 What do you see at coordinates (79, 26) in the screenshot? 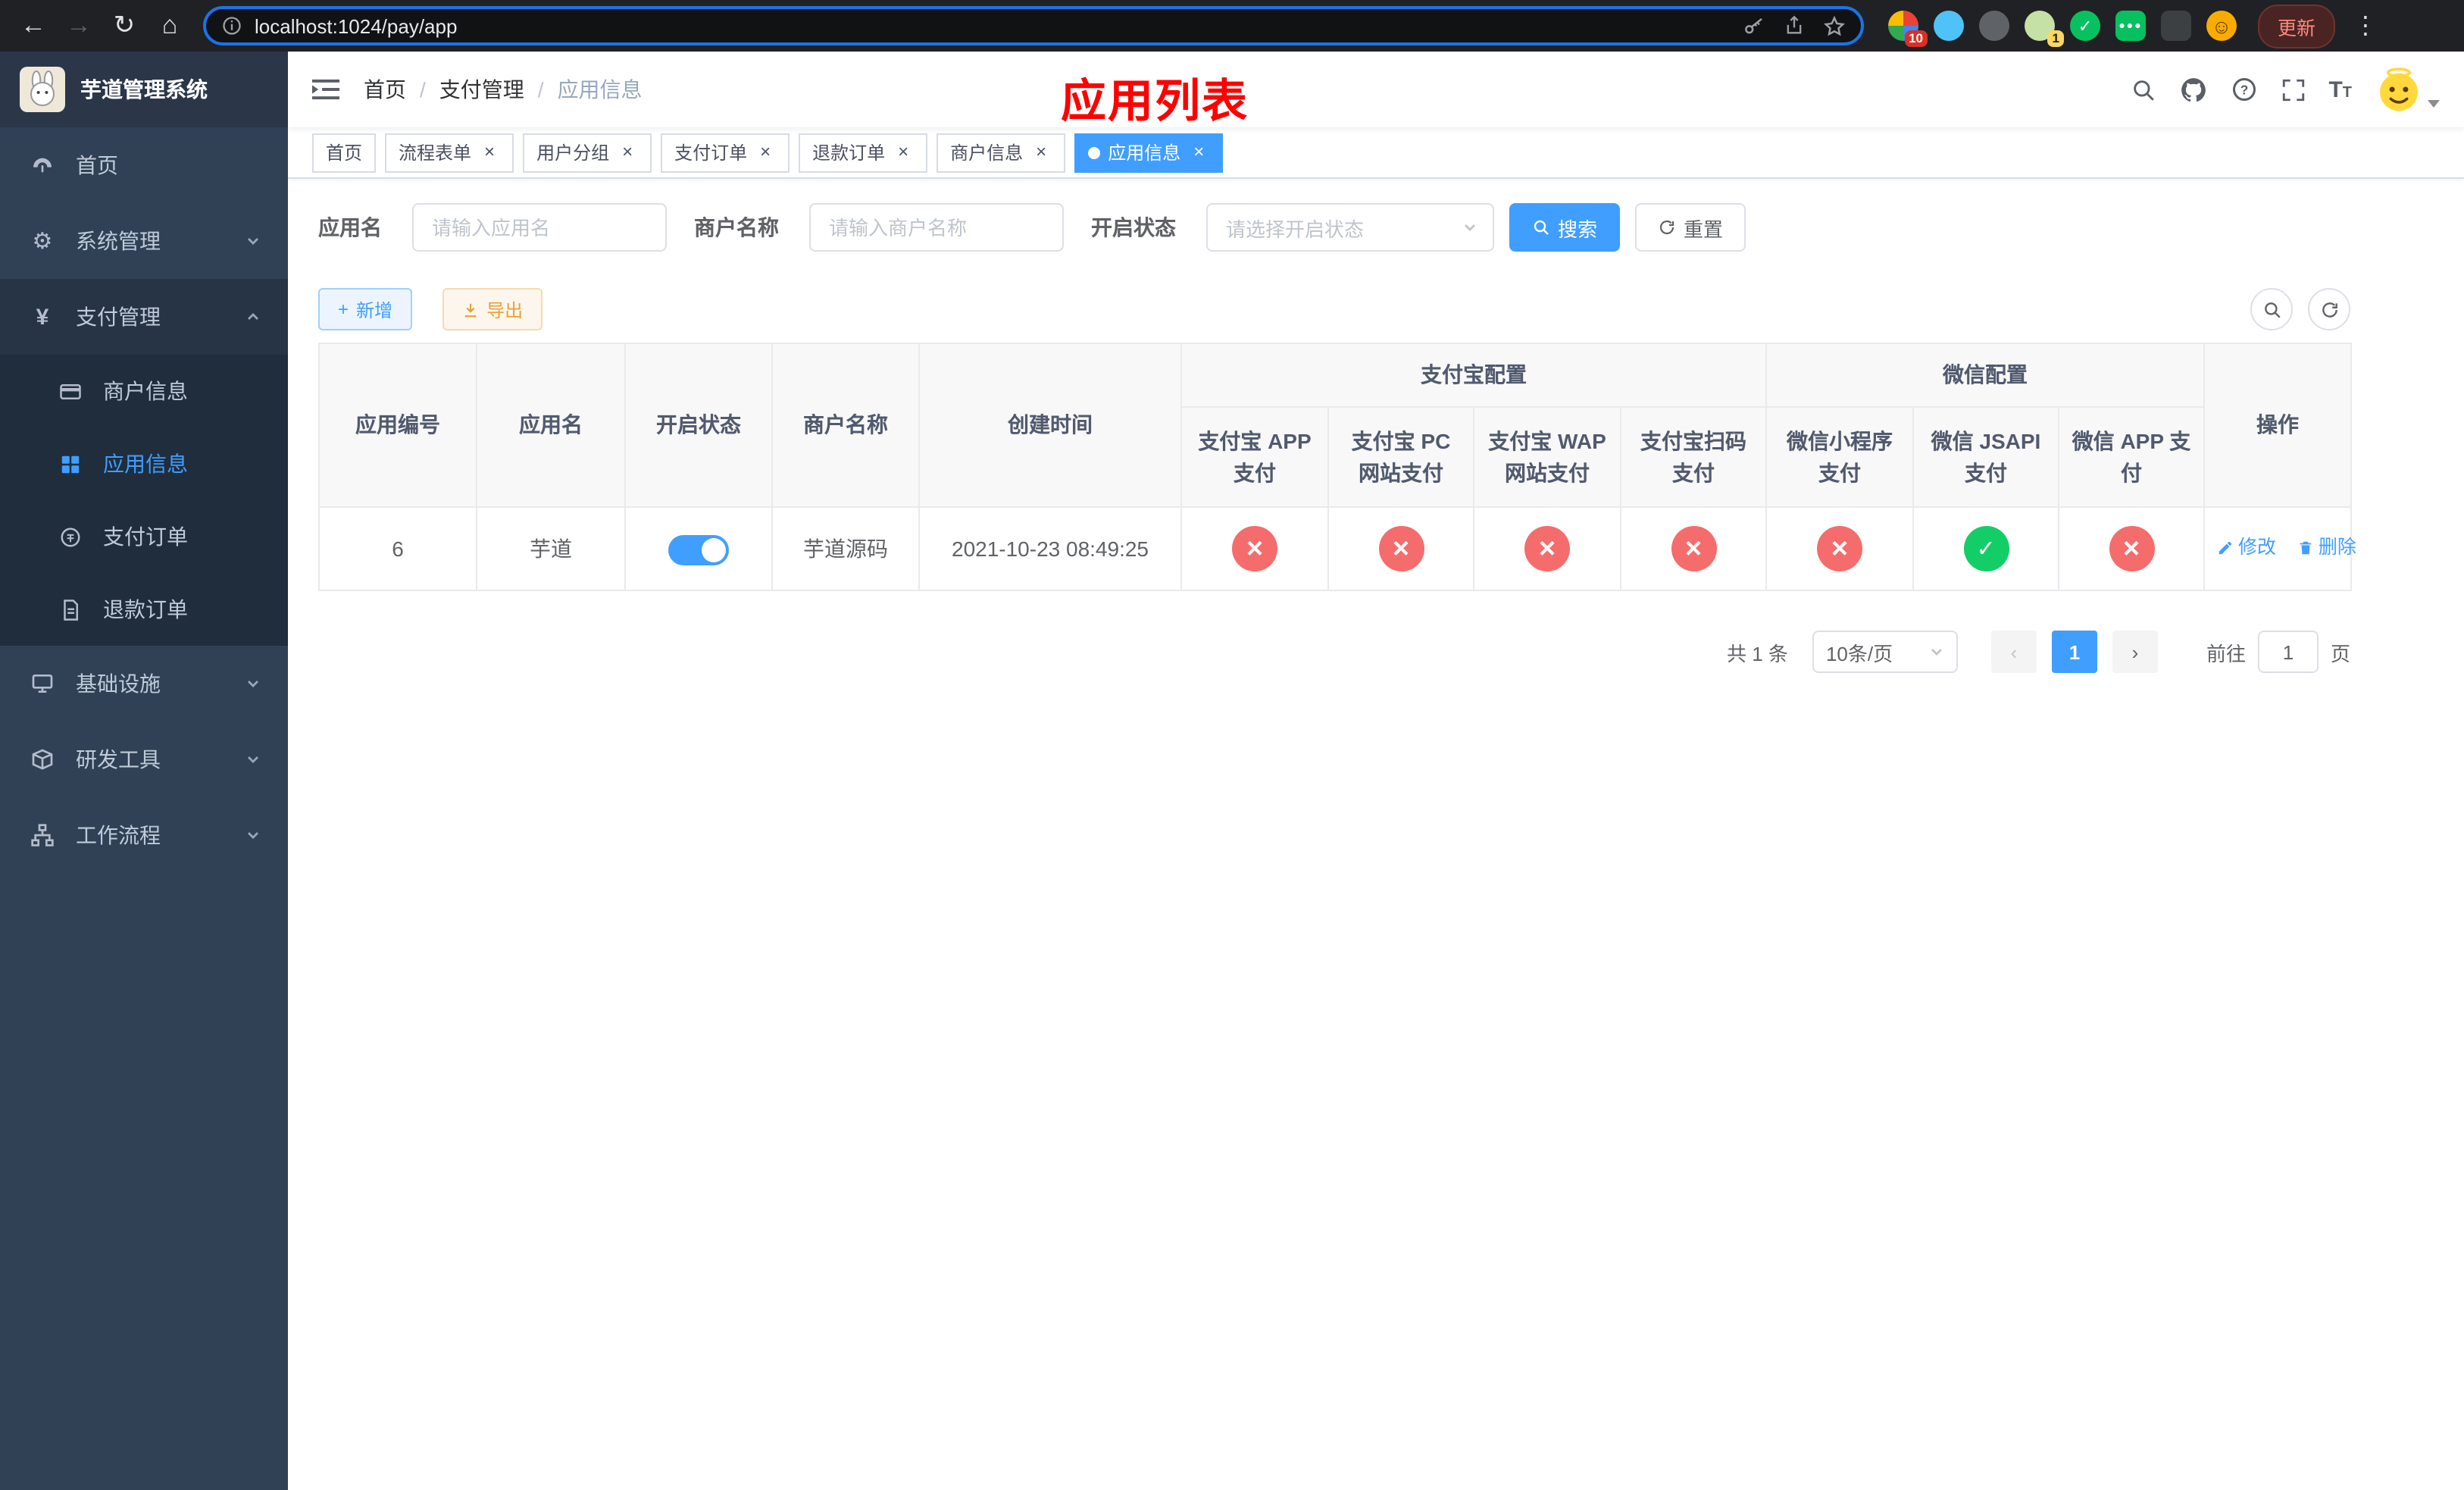
I see `forward-icon: →` at bounding box center [79, 26].